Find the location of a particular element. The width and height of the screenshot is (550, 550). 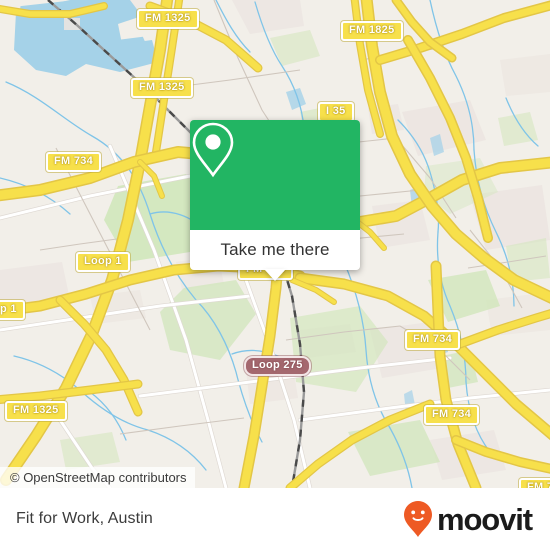

road-shield: I 35 is located at coordinates (336, 112).